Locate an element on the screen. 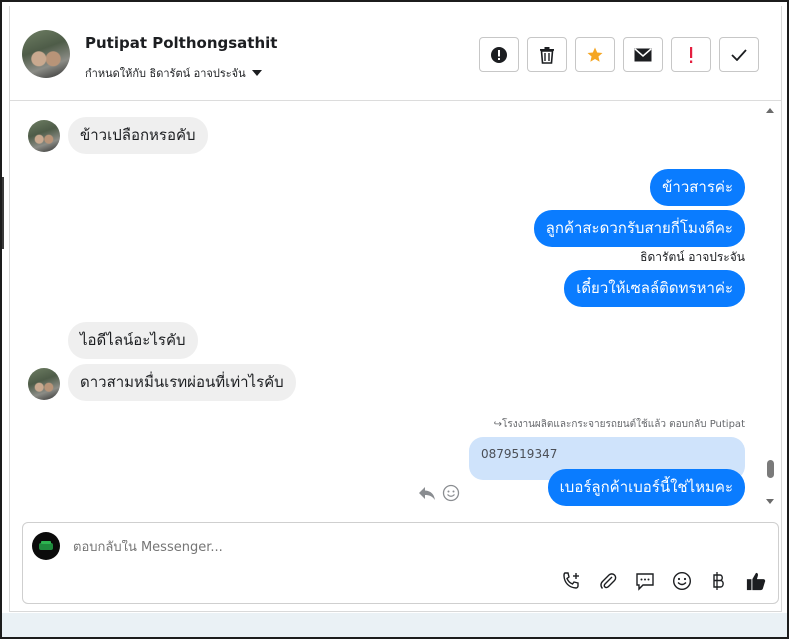 Image resolution: width=789 pixels, height=639 pixels. delete-button is located at coordinates (547, 54).